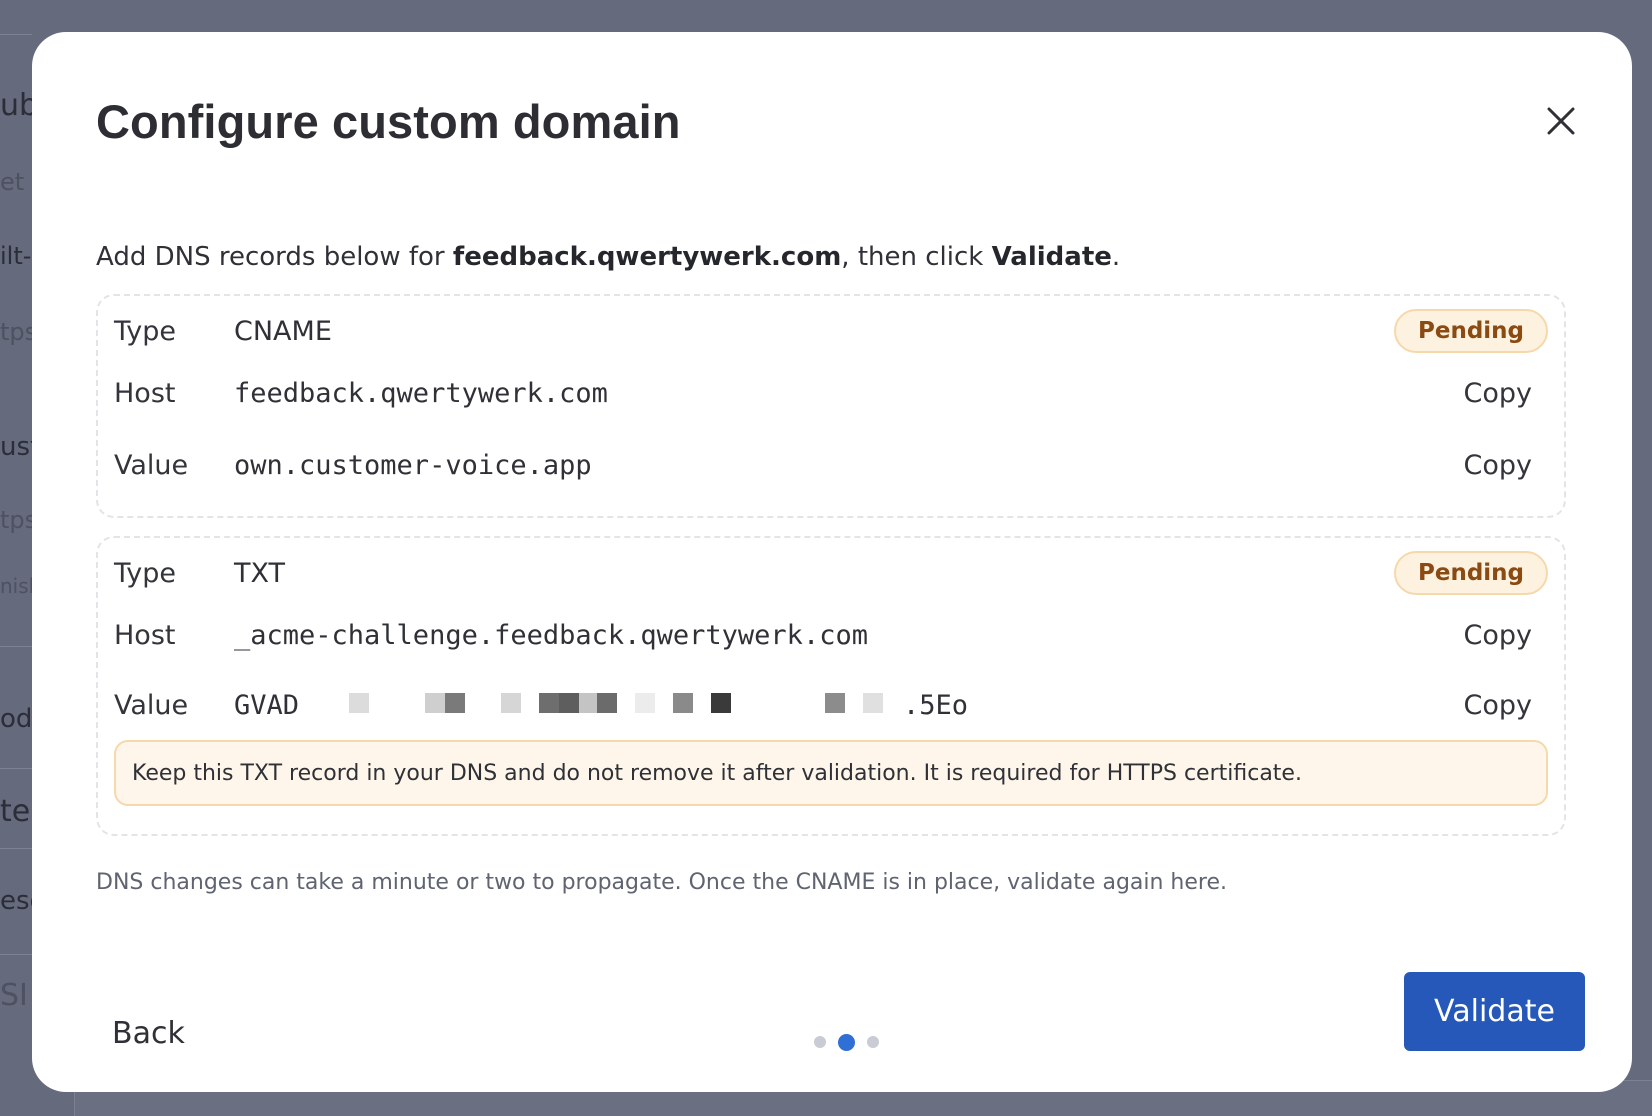  Describe the element at coordinates (15, 811) in the screenshot. I see `background-text: te` at that location.